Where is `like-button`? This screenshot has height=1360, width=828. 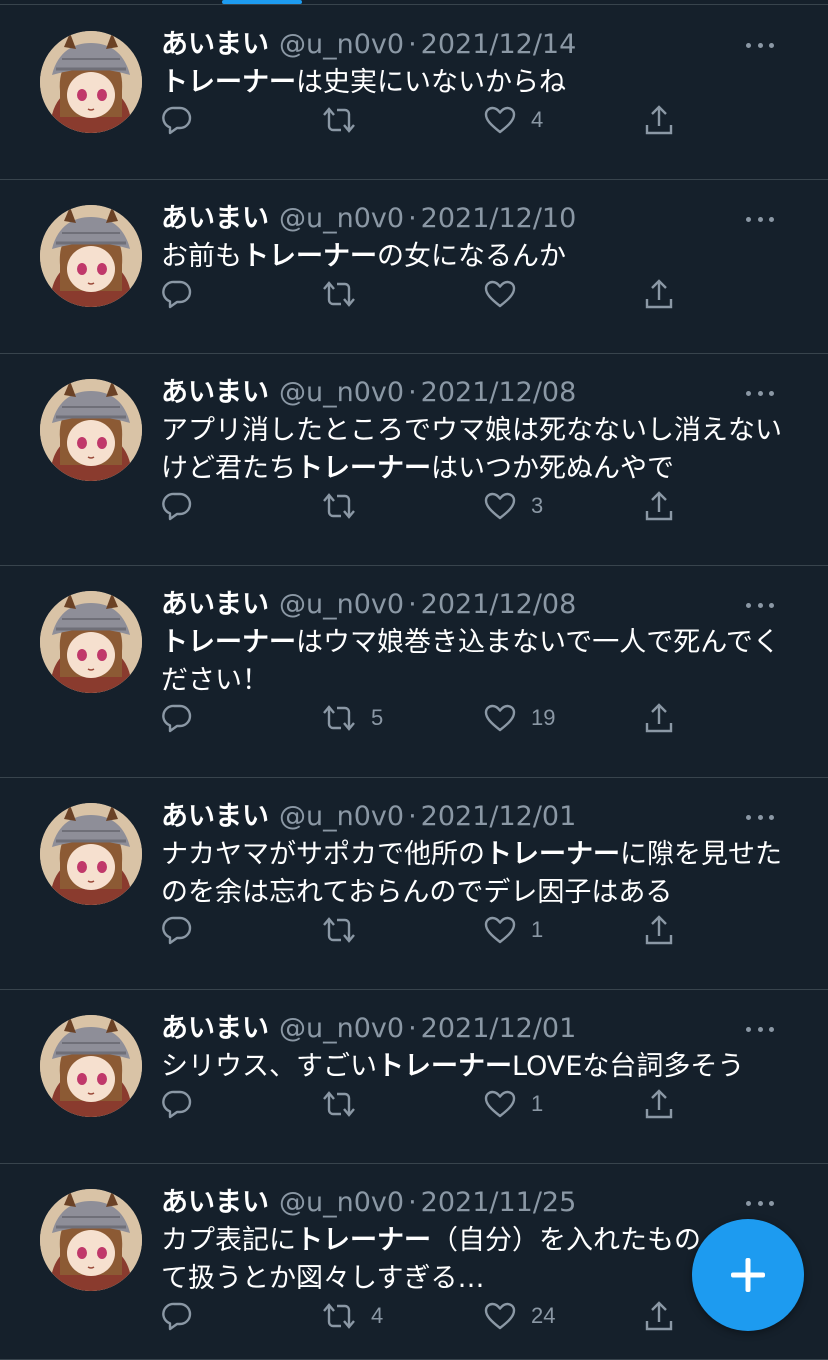 like-button is located at coordinates (507, 294).